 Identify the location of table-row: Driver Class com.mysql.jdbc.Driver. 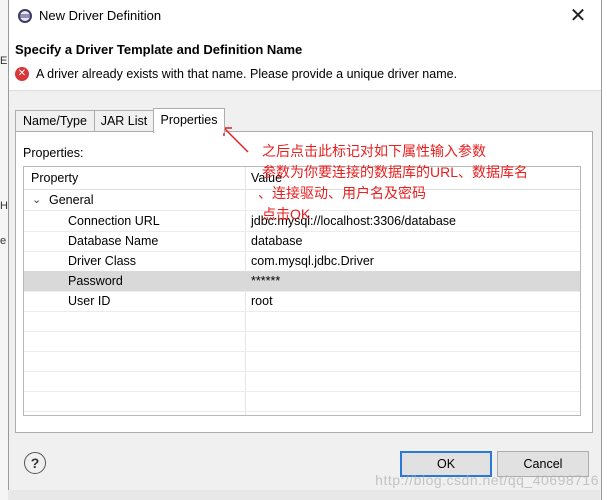
(302, 261).